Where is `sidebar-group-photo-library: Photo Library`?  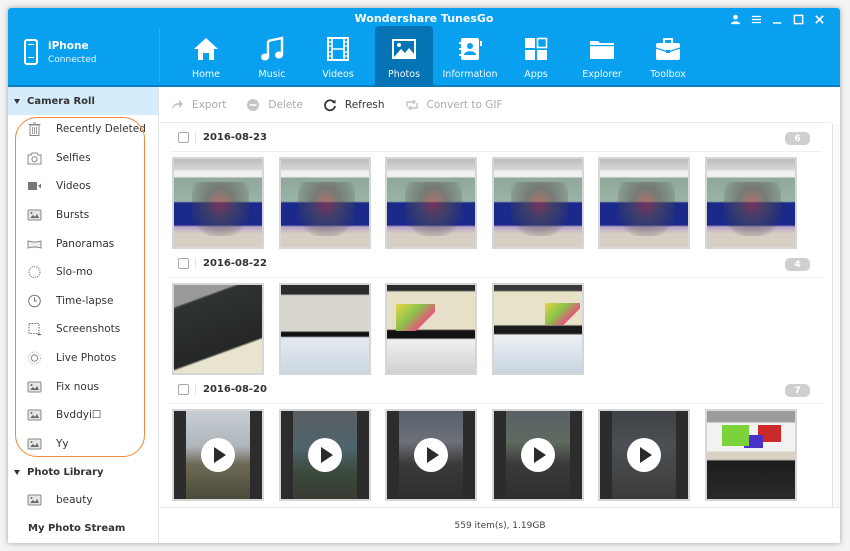 sidebar-group-photo-library: Photo Library is located at coordinates (83, 472).